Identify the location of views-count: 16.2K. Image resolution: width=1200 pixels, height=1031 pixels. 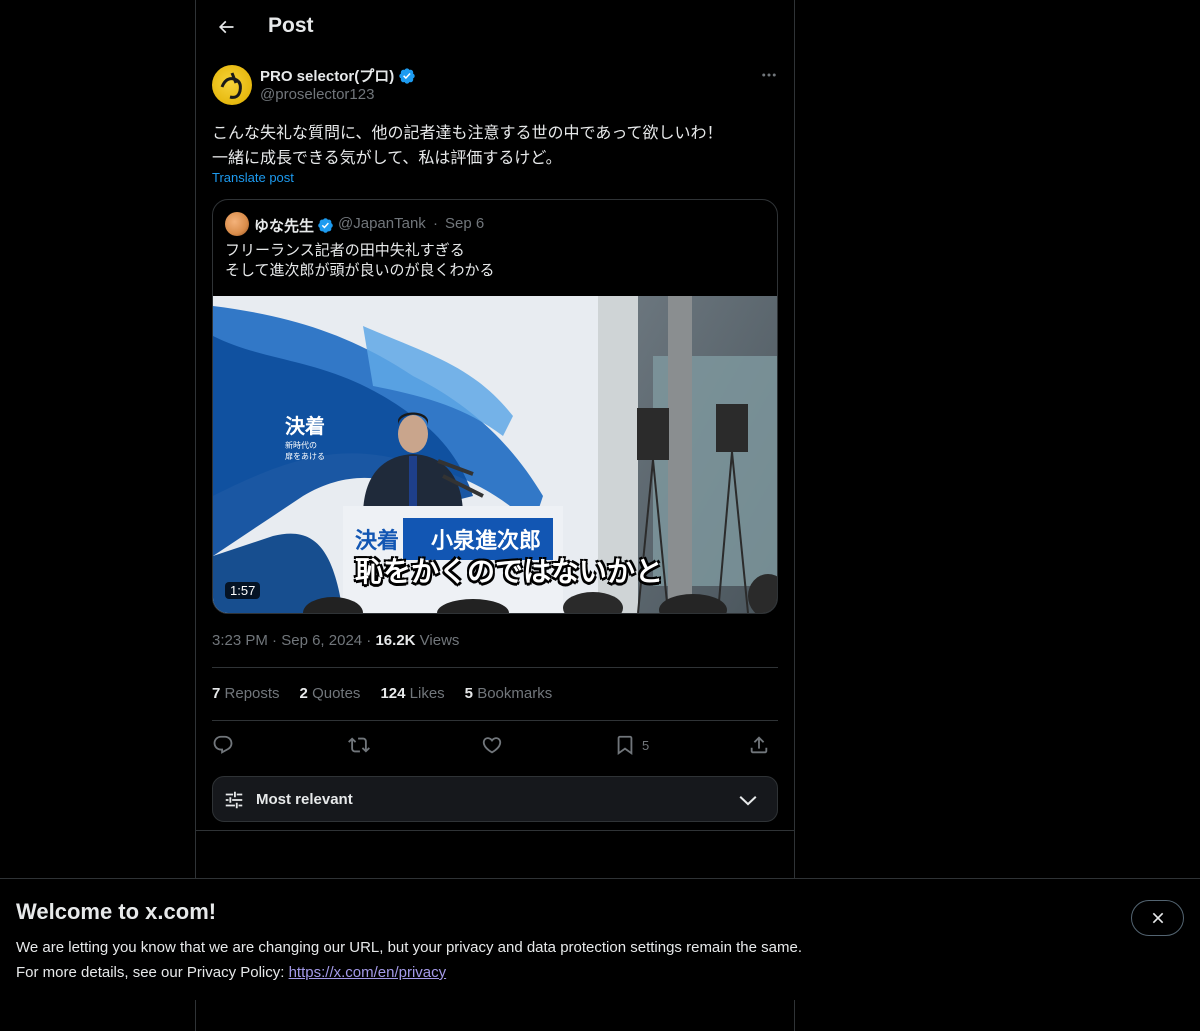
(395, 640).